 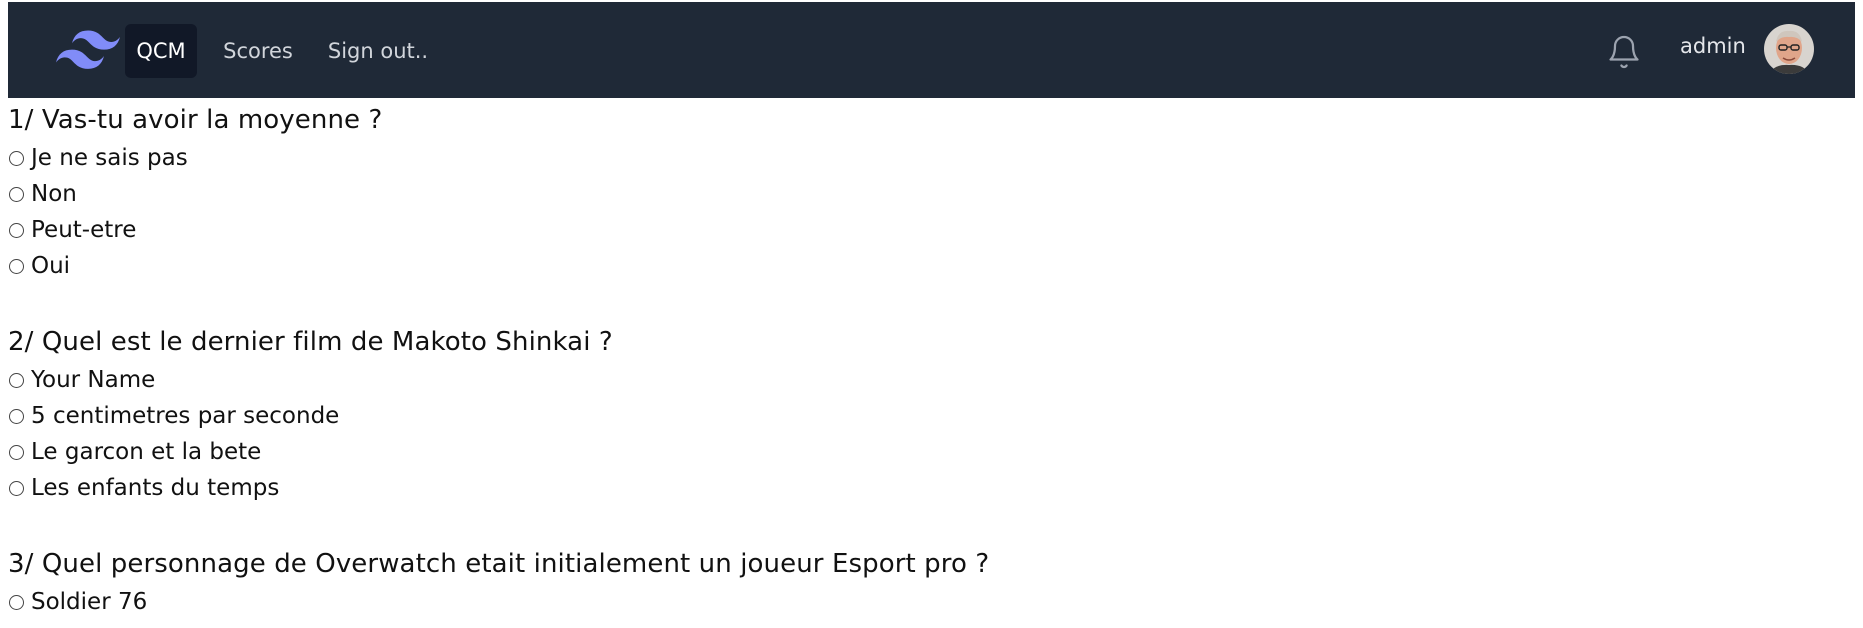 What do you see at coordinates (928, 602) in the screenshot?
I see `answer-option: Soldier 76` at bounding box center [928, 602].